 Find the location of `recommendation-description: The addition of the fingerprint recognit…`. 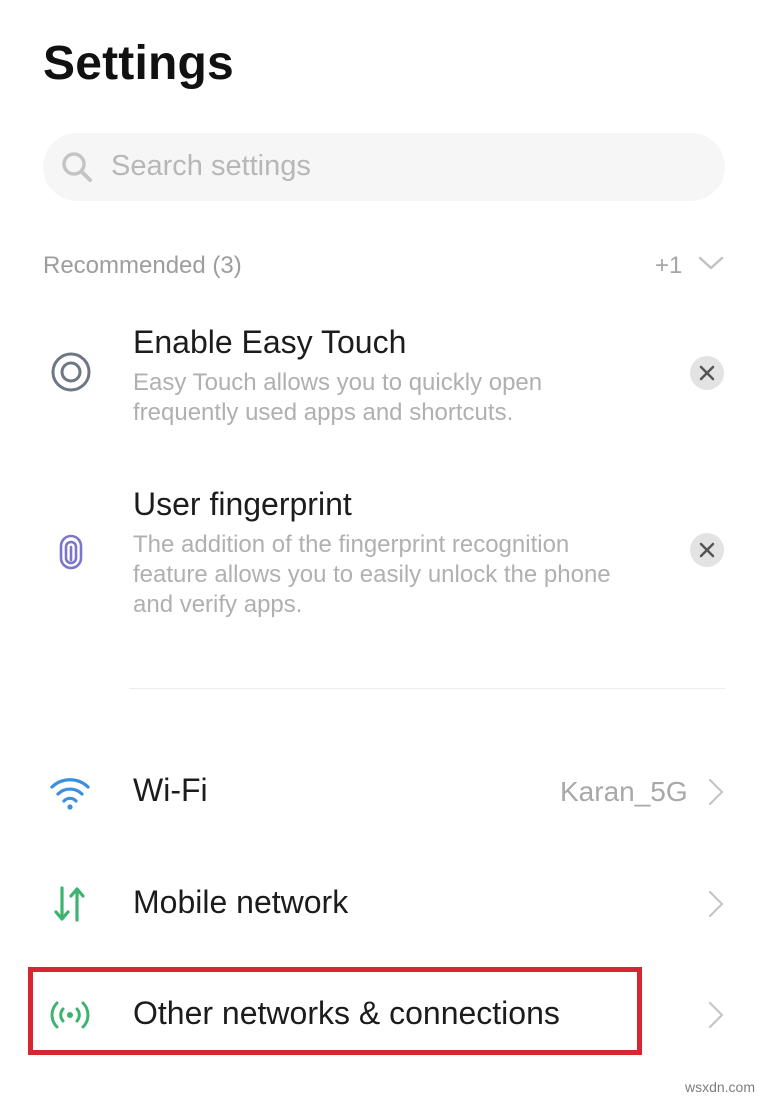

recommendation-description: The addition of the fingerprint recognit… is located at coordinates (372, 574).